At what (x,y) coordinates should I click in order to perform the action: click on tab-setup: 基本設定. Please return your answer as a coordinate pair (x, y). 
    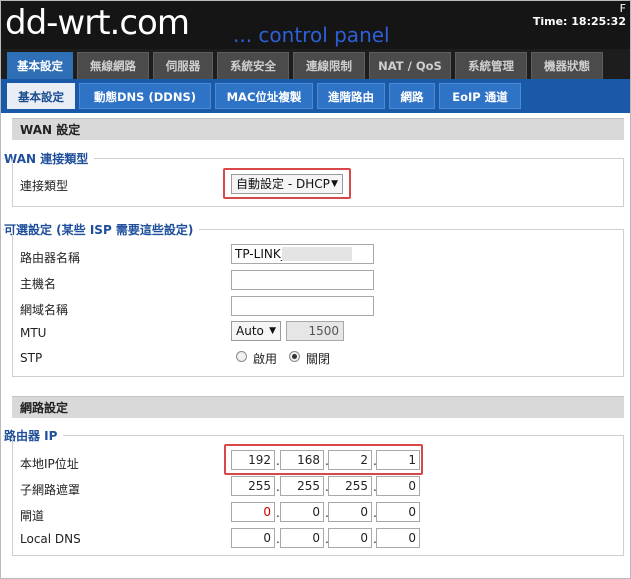
    Looking at the image, I should click on (40, 65).